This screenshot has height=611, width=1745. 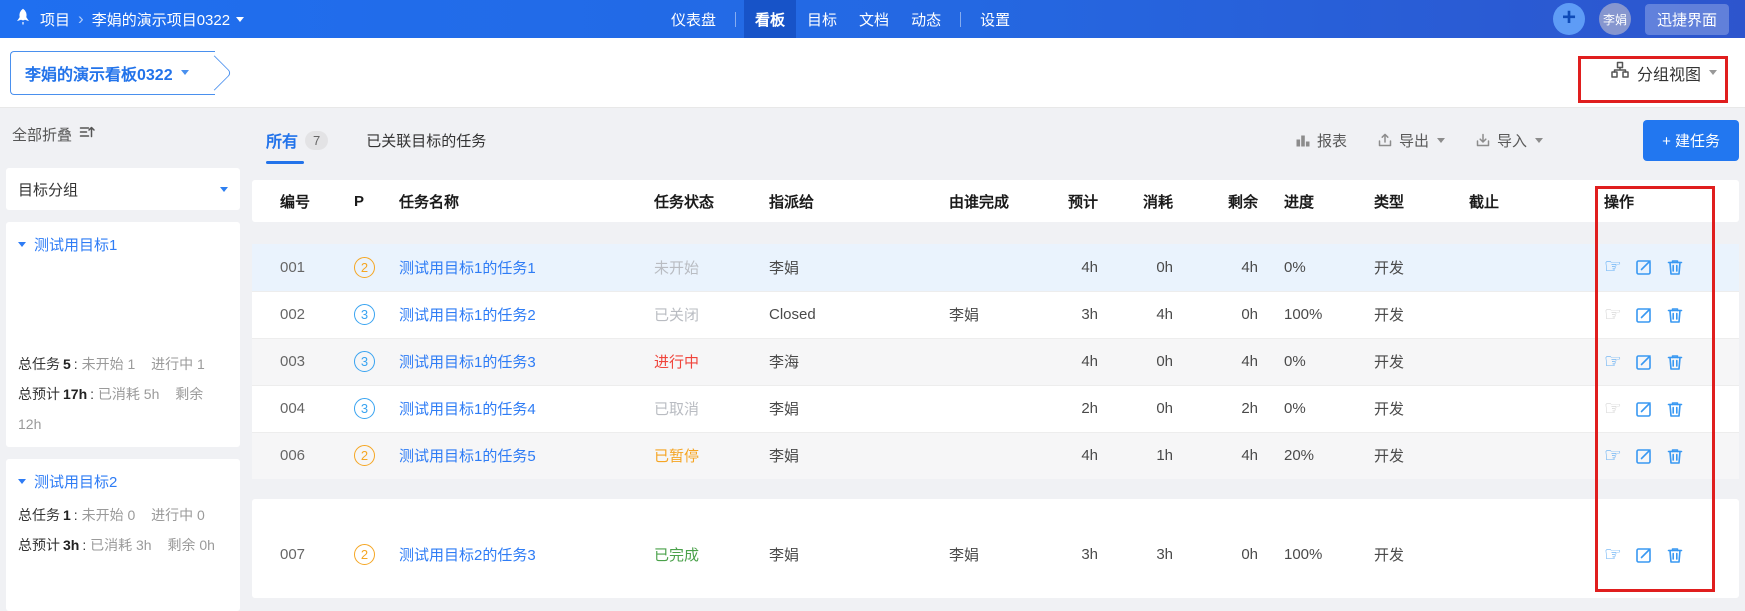 I want to click on col-remain: 剩余, so click(x=1227, y=201).